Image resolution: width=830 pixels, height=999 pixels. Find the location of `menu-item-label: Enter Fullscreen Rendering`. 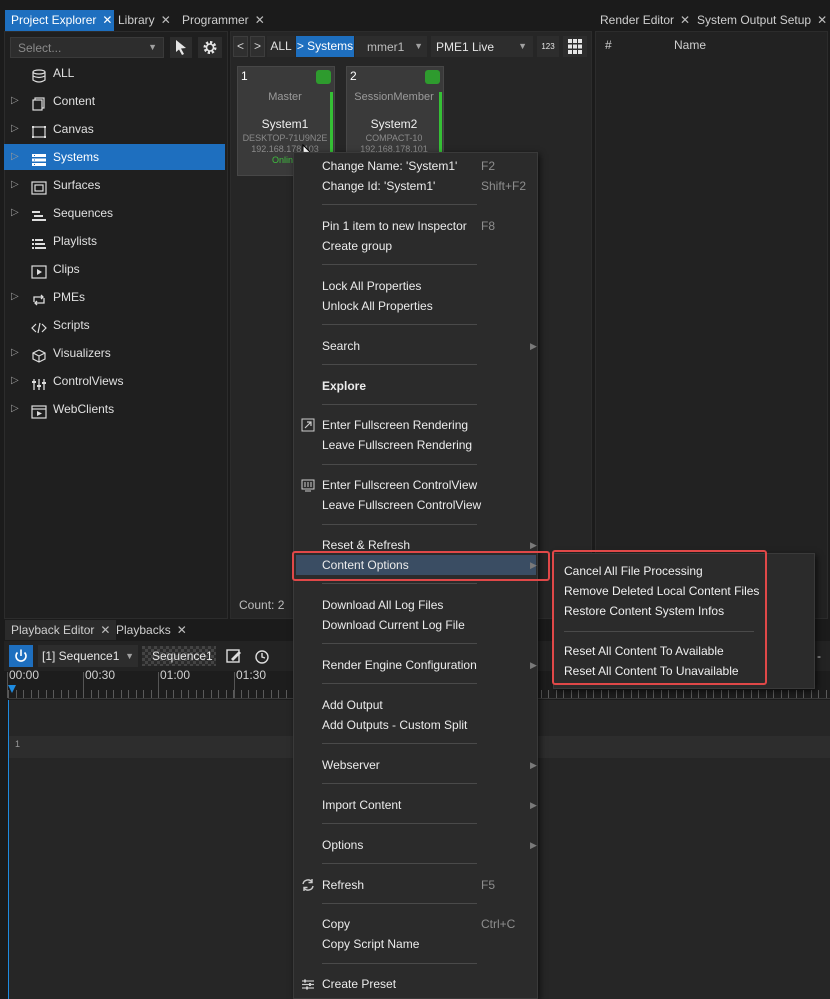

menu-item-label: Enter Fullscreen Rendering is located at coordinates (395, 425).